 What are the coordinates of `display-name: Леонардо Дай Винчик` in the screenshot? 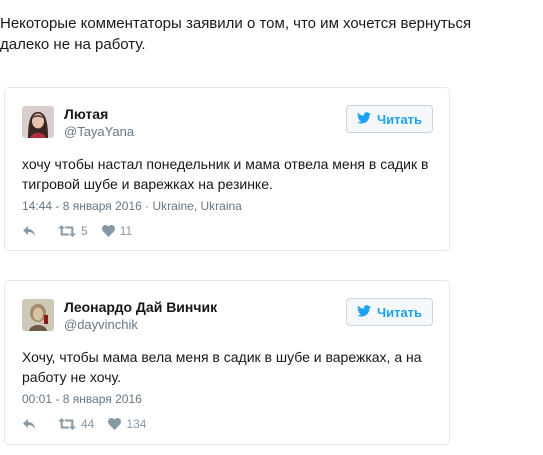 It's located at (140, 307).